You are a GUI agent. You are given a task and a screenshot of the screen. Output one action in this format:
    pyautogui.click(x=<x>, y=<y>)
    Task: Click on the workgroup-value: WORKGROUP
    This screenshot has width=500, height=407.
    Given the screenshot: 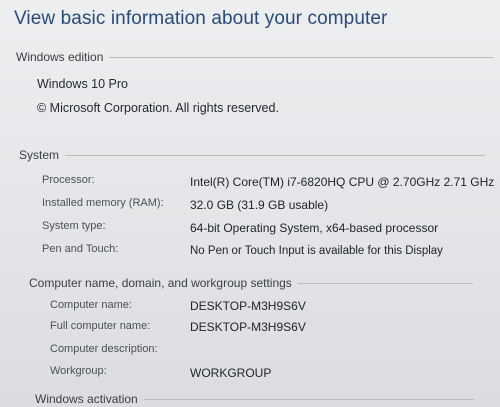 What is the action you would take?
    pyautogui.click(x=231, y=373)
    